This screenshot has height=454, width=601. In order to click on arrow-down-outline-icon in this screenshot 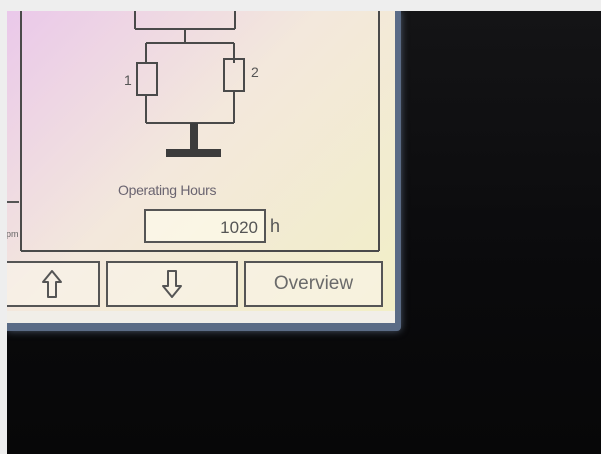, I will do `click(172, 284)`.